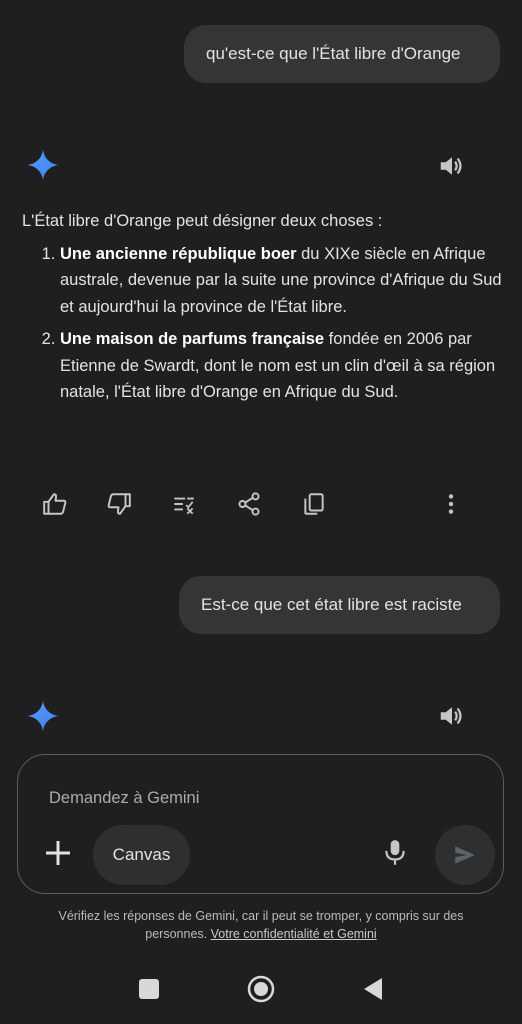 The height and width of the screenshot is (1024, 522). I want to click on user-message-text: Est-ce que cet état libre est raciste, so click(331, 604).